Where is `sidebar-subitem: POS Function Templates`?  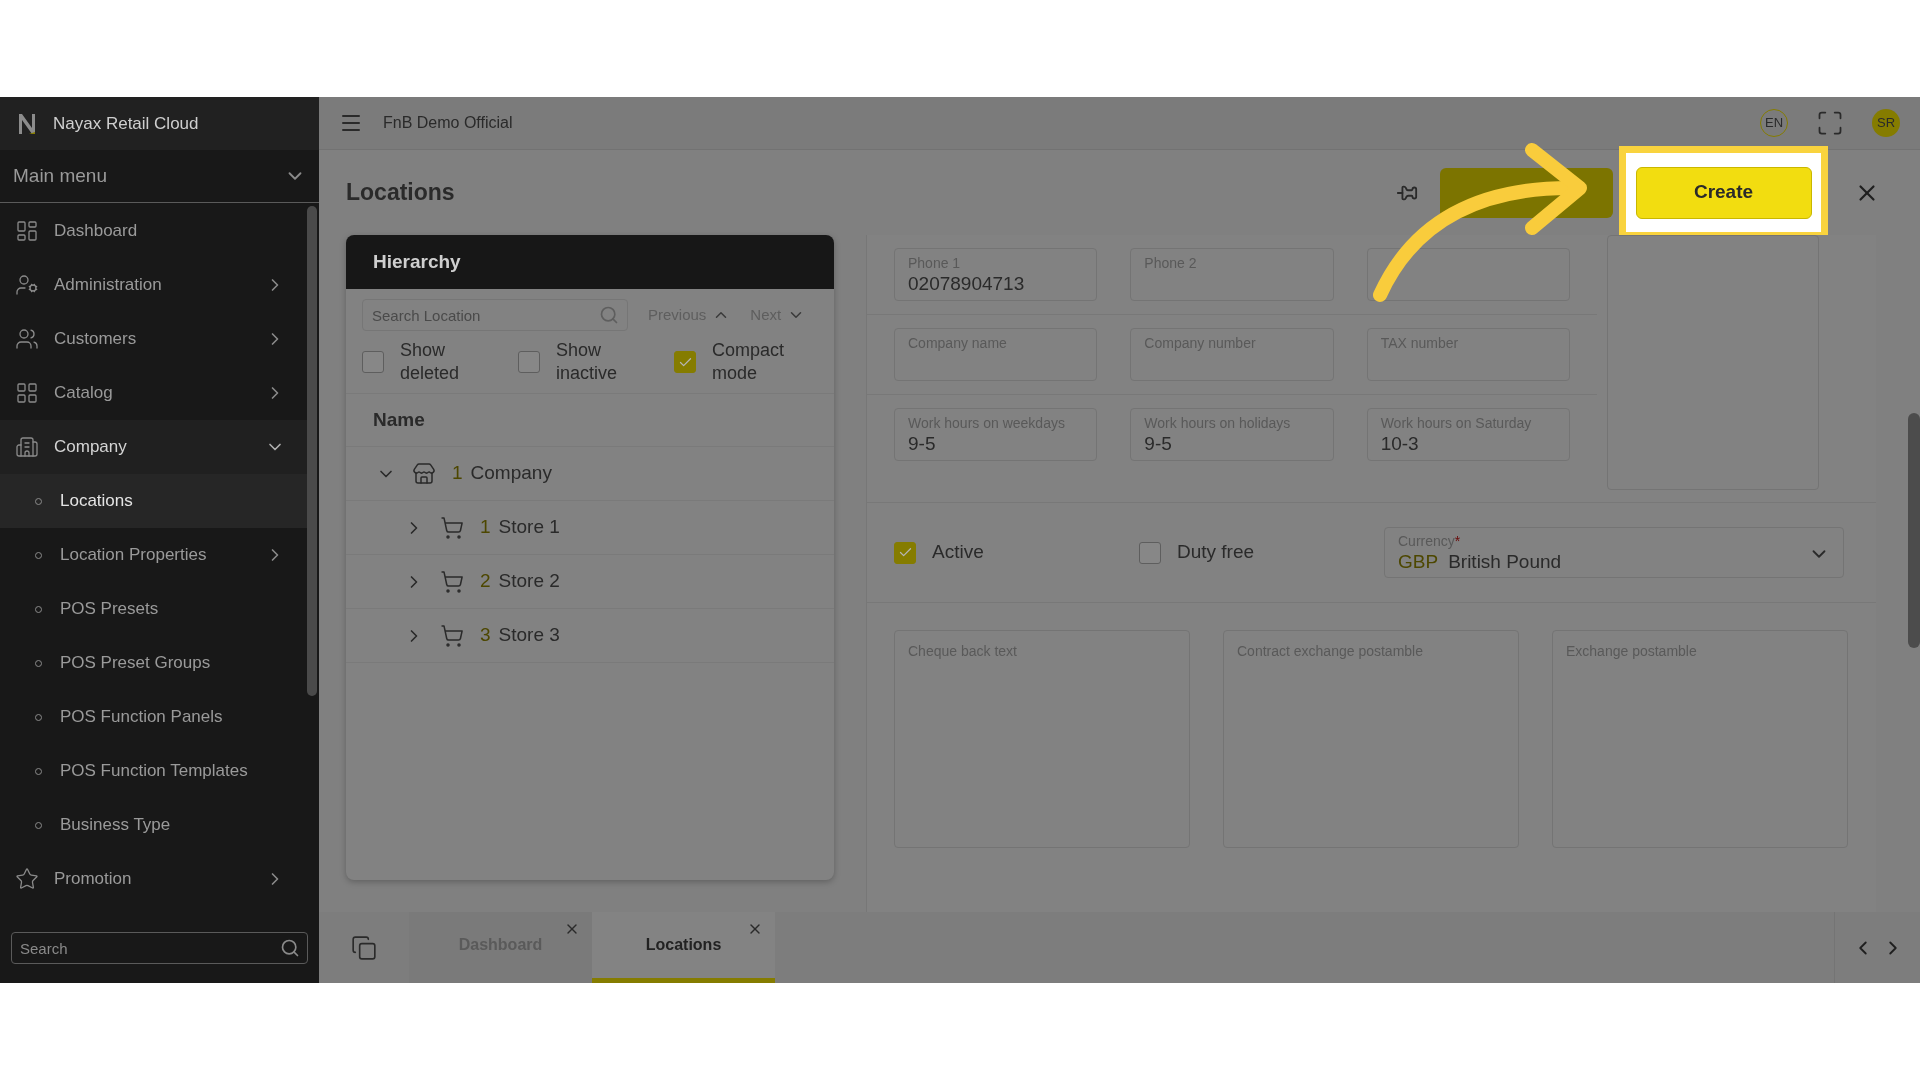 sidebar-subitem: POS Function Templates is located at coordinates (153, 771).